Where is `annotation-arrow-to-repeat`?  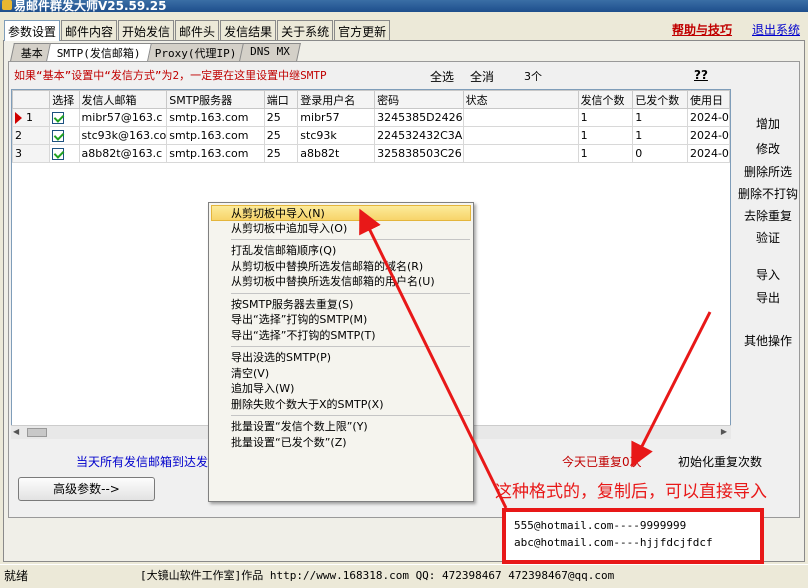
annotation-arrow-to-repeat is located at coordinates (671, 389).